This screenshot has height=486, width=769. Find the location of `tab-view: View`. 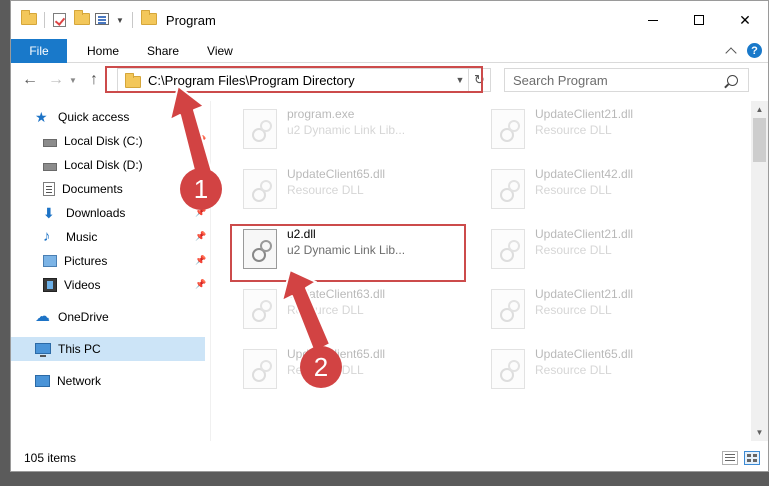

tab-view: View is located at coordinates (220, 51).